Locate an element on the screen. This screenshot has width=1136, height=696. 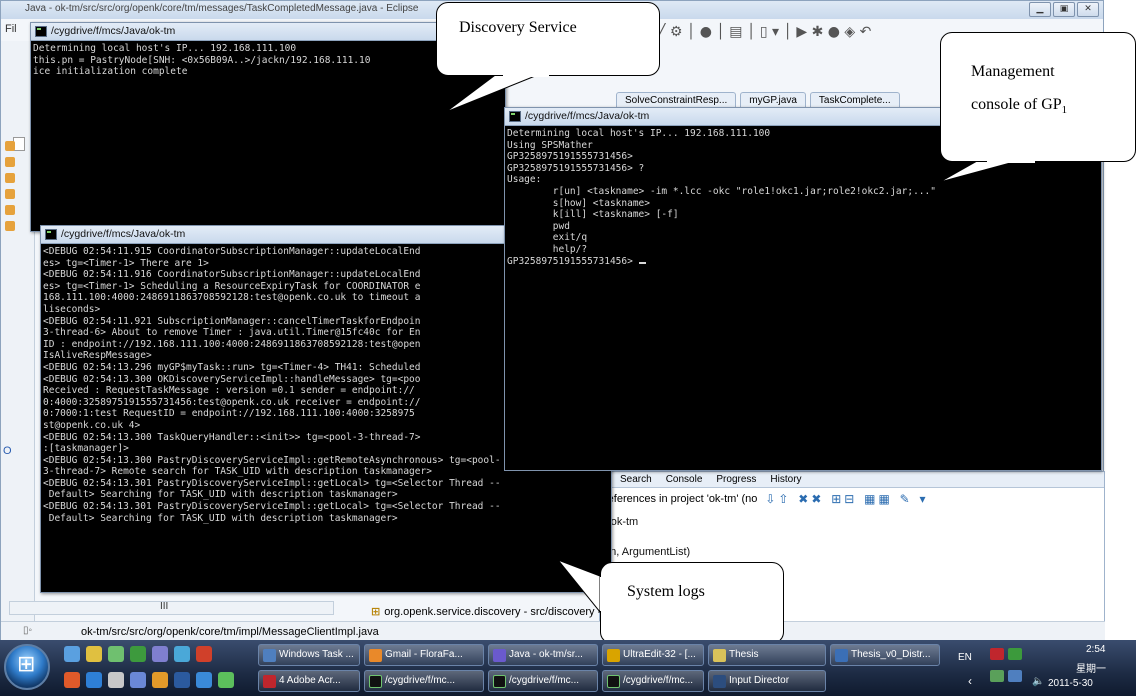
taskbar-button: Thesis is located at coordinates (767, 655).